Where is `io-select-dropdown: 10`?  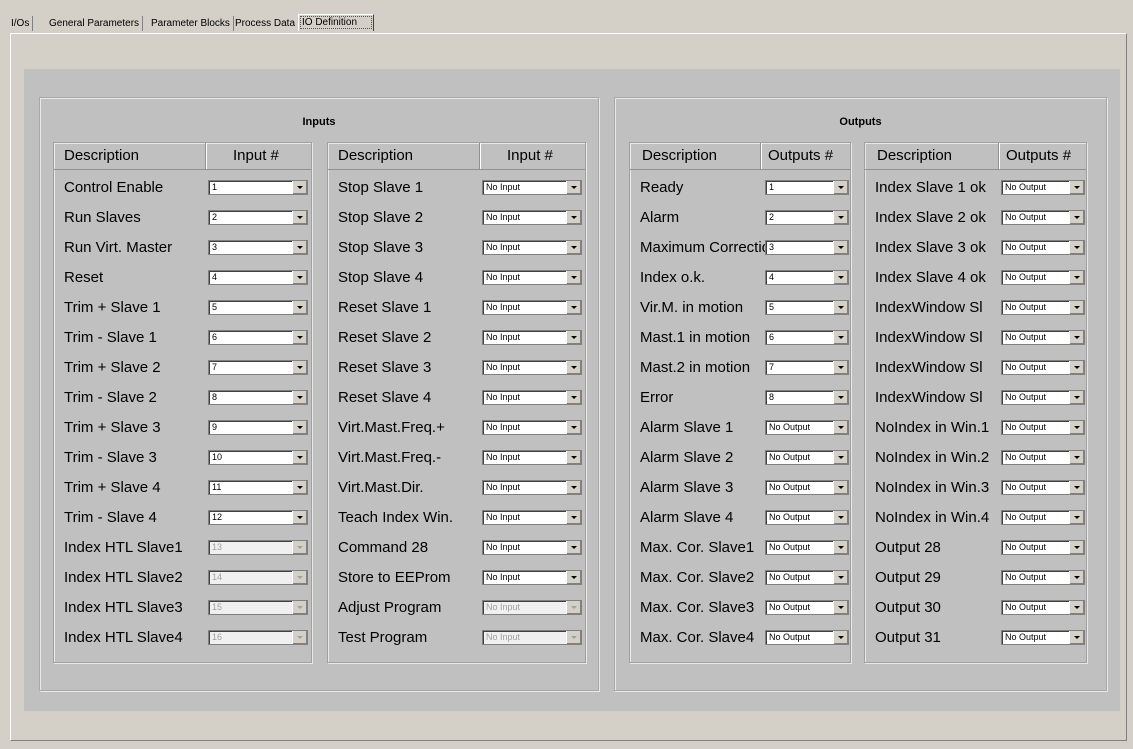 io-select-dropdown: 10 is located at coordinates (258, 457).